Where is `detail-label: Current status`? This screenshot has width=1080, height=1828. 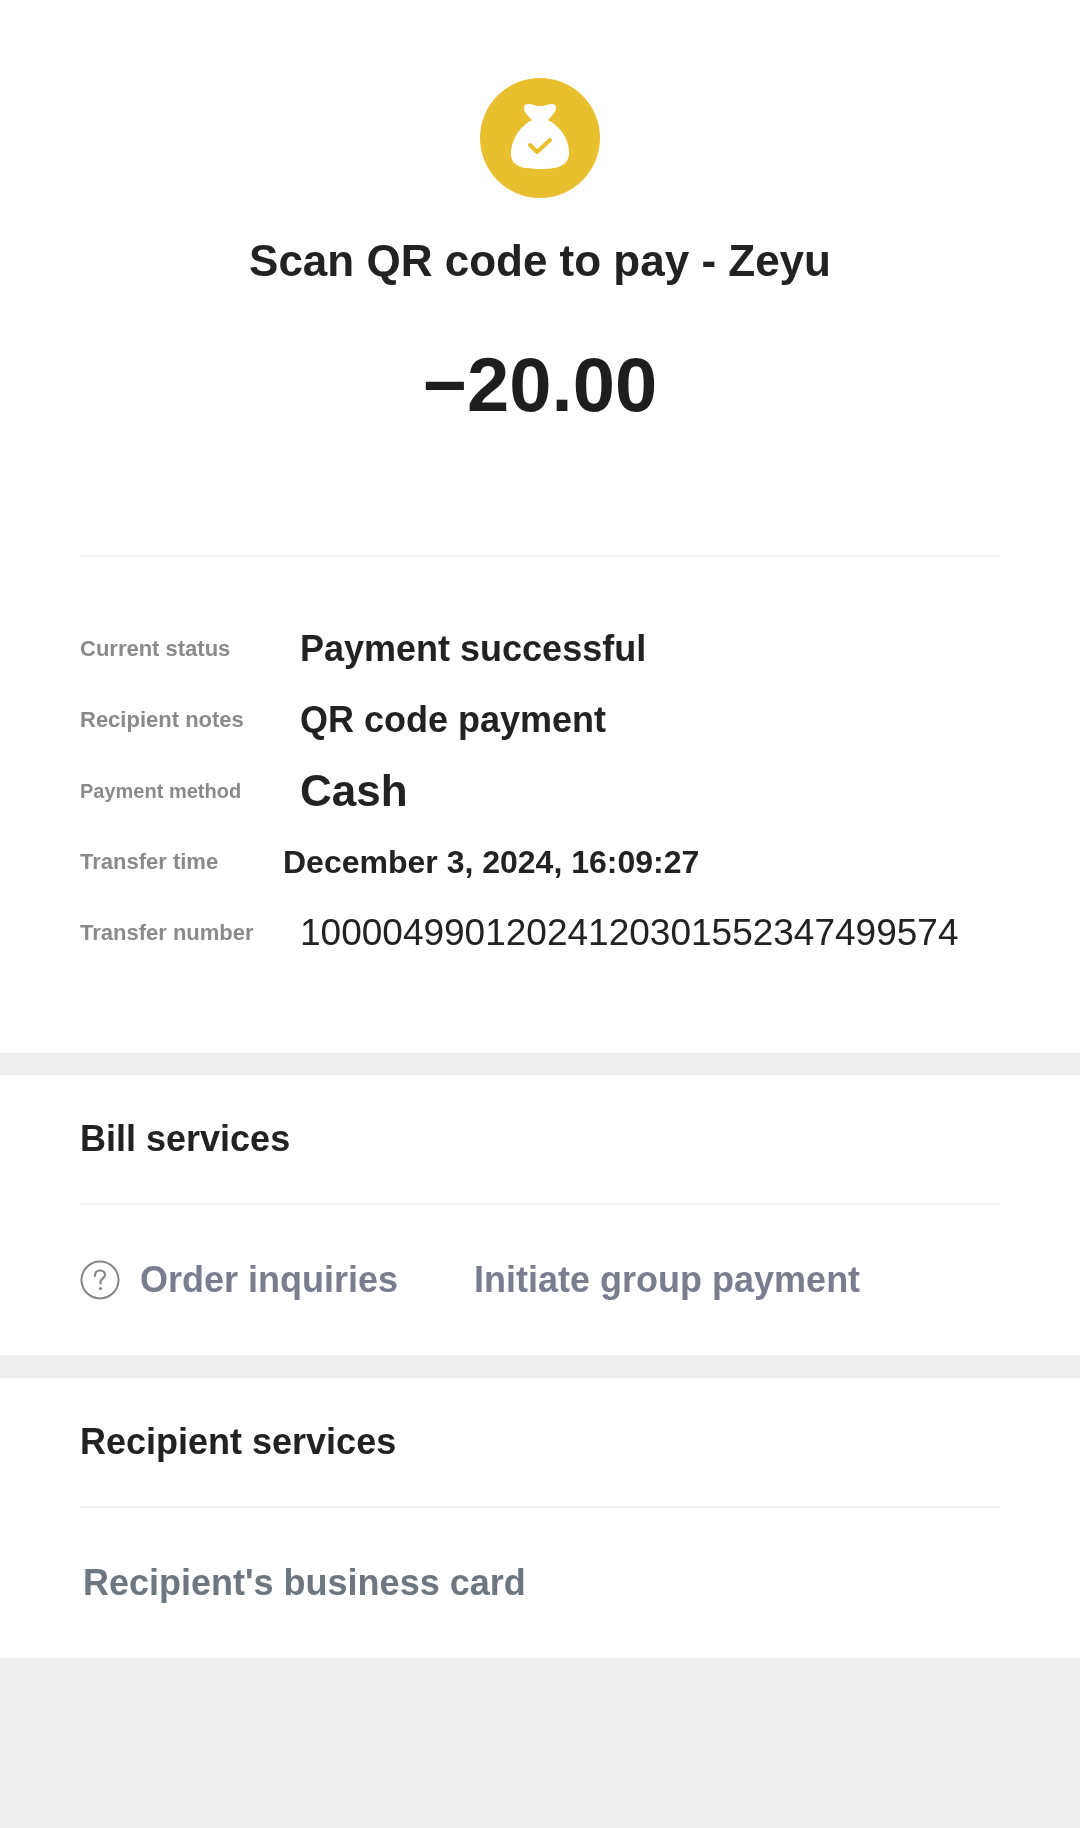
detail-label: Current status is located at coordinates (156, 649).